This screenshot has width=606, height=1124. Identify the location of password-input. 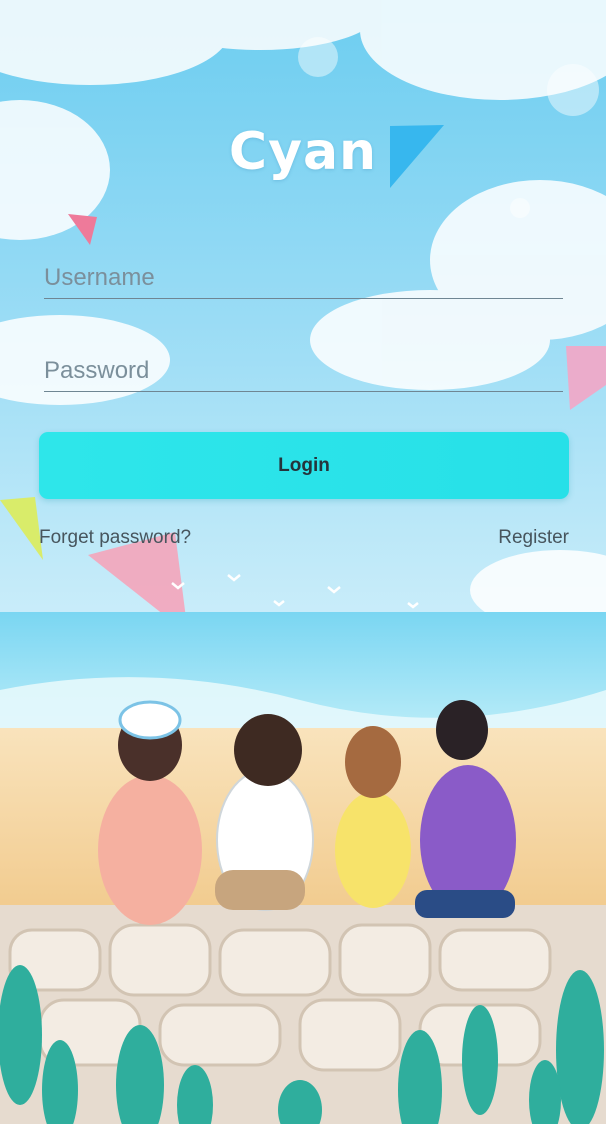
(303, 371).